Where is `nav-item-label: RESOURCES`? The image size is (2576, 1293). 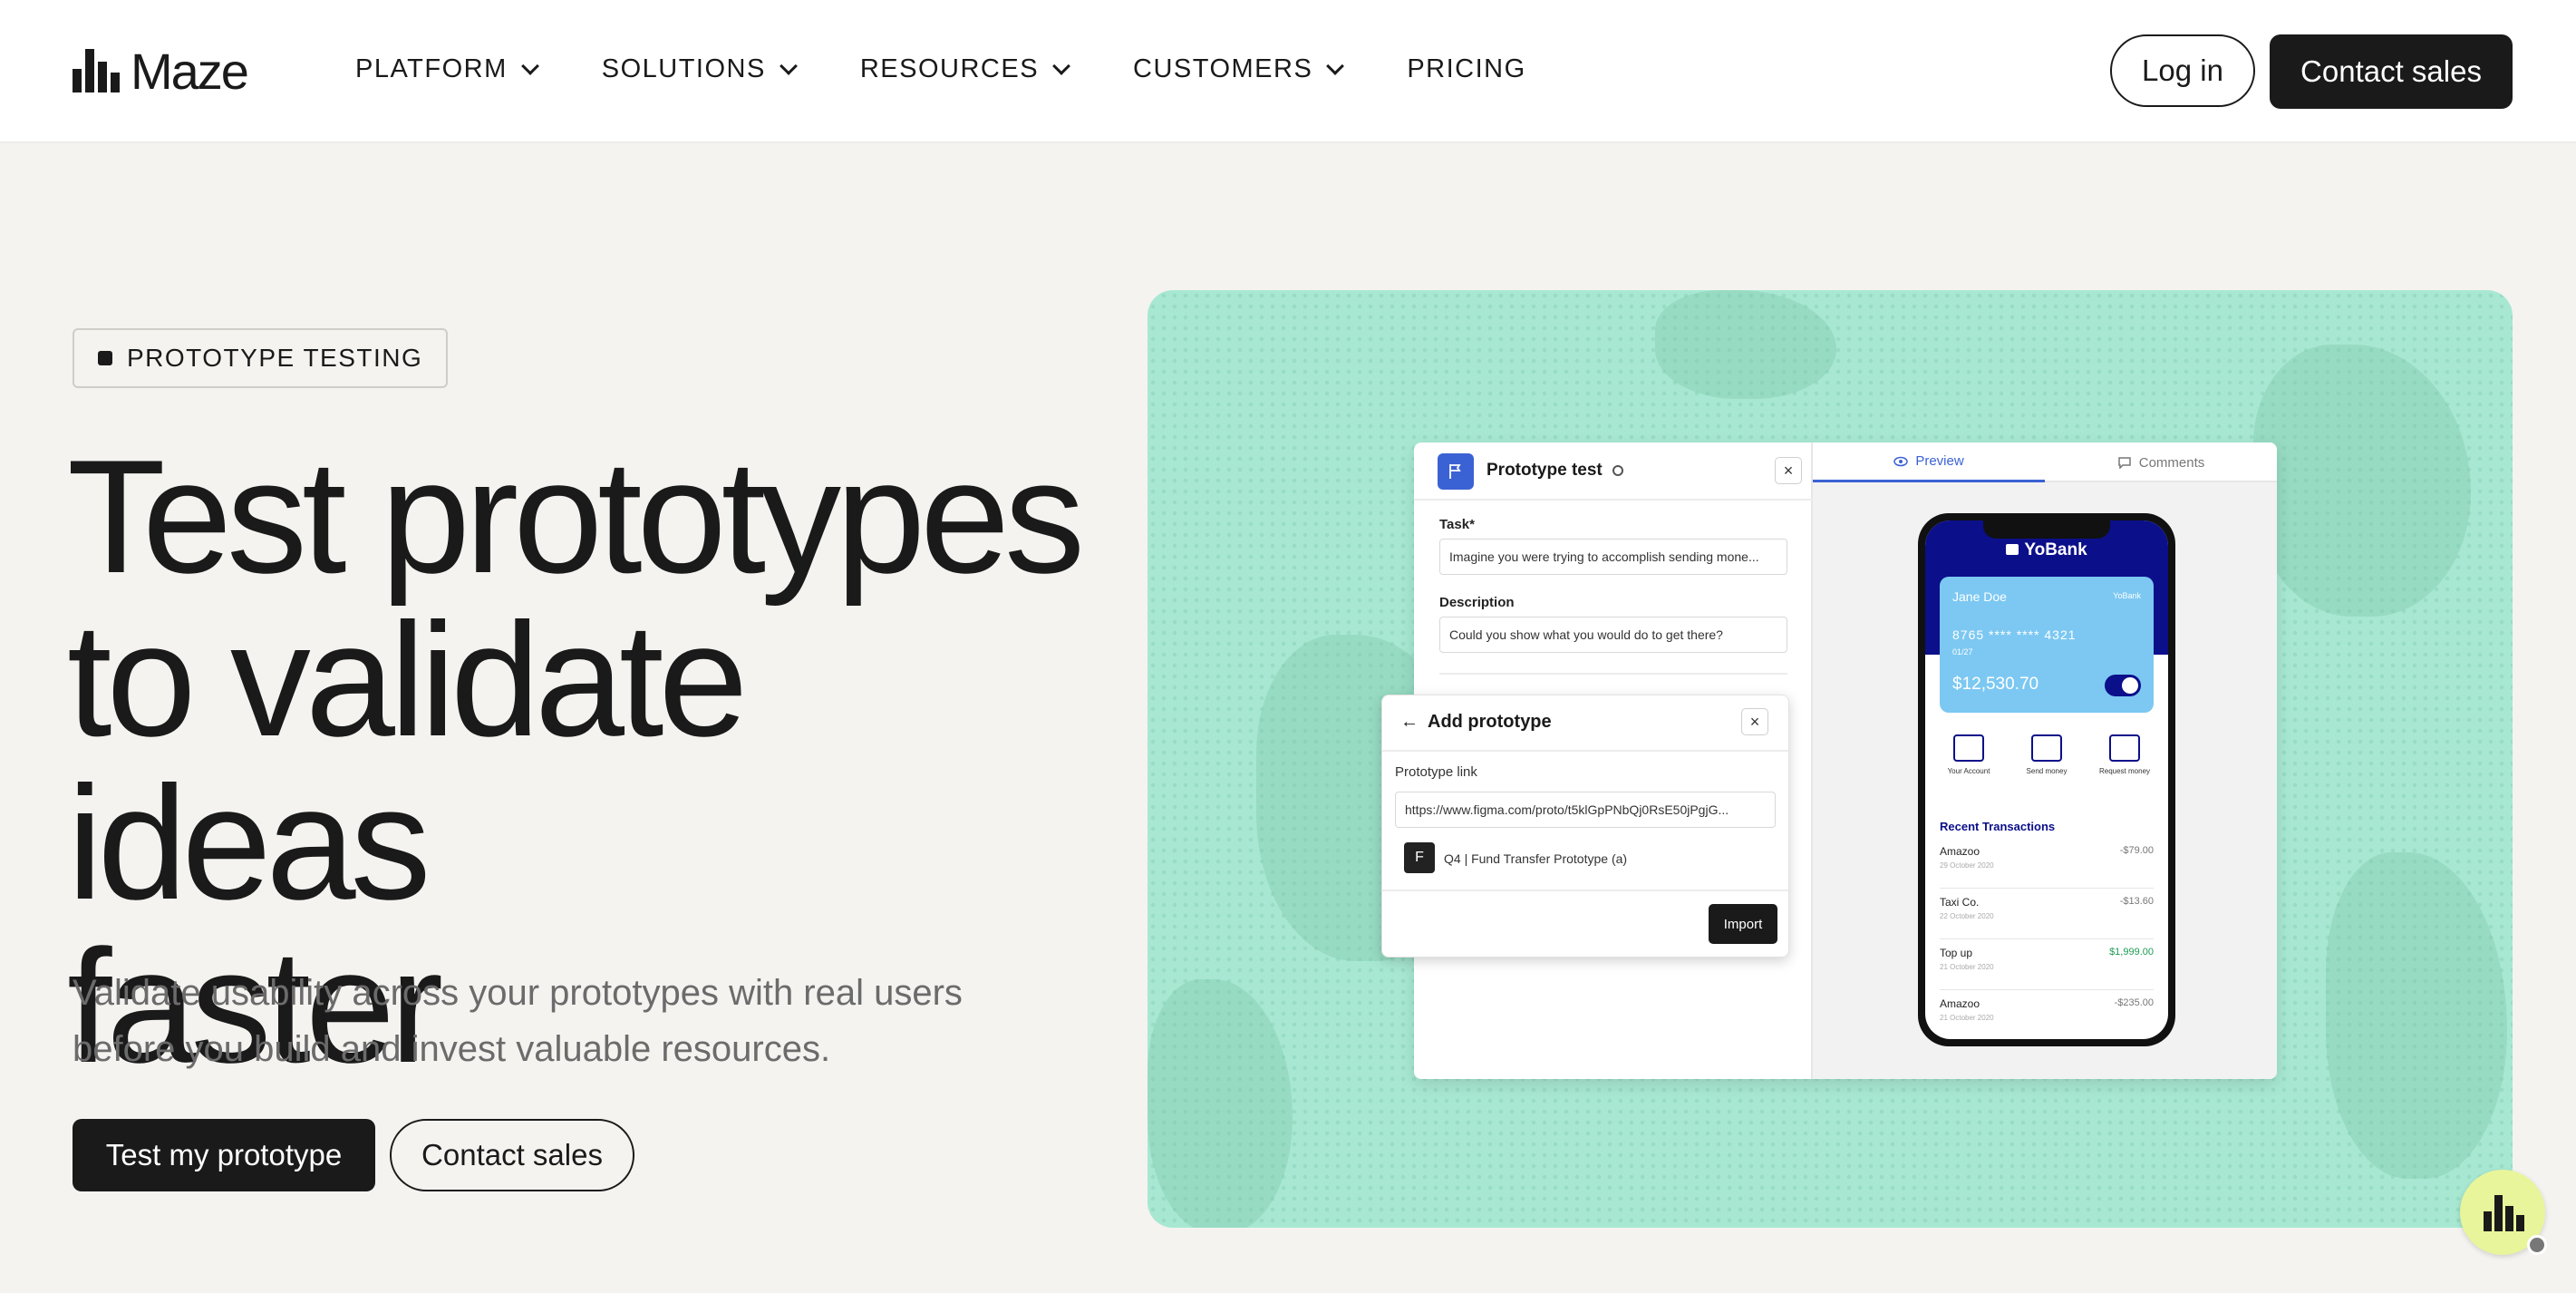 nav-item-label: RESOURCES is located at coordinates (949, 69).